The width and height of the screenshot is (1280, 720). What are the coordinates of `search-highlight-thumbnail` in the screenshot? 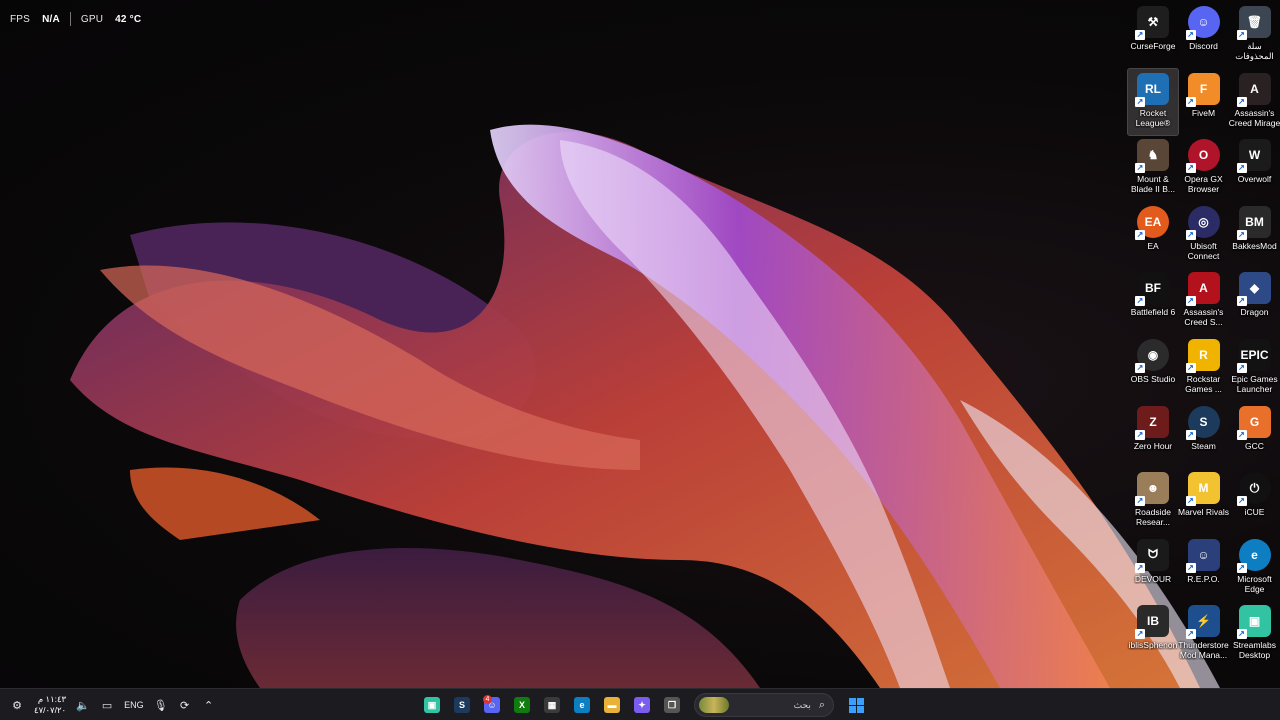 It's located at (714, 705).